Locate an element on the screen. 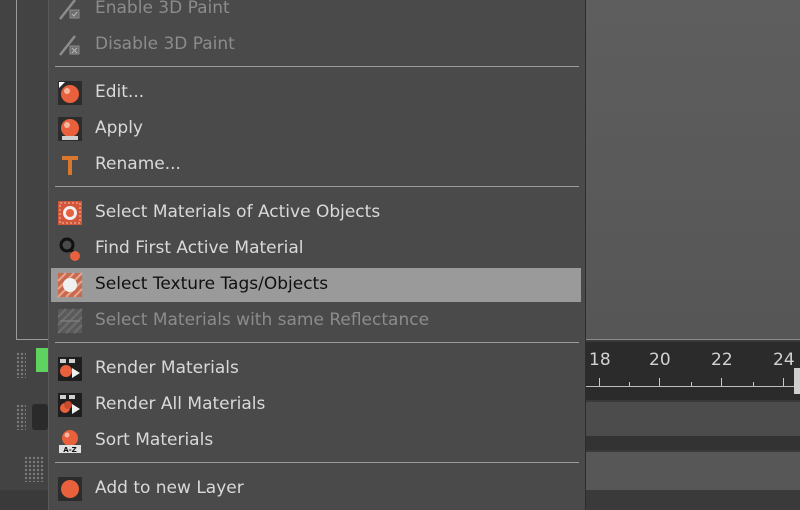 This screenshot has width=800, height=510. frame-label: 18 is located at coordinates (600, 360).